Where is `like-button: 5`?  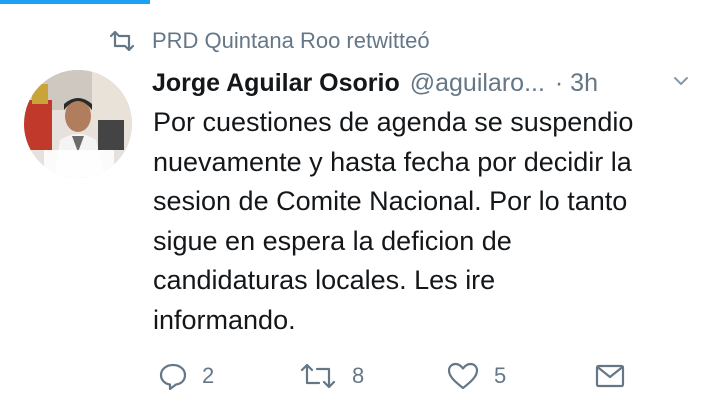
like-button: 5 is located at coordinates (476, 376).